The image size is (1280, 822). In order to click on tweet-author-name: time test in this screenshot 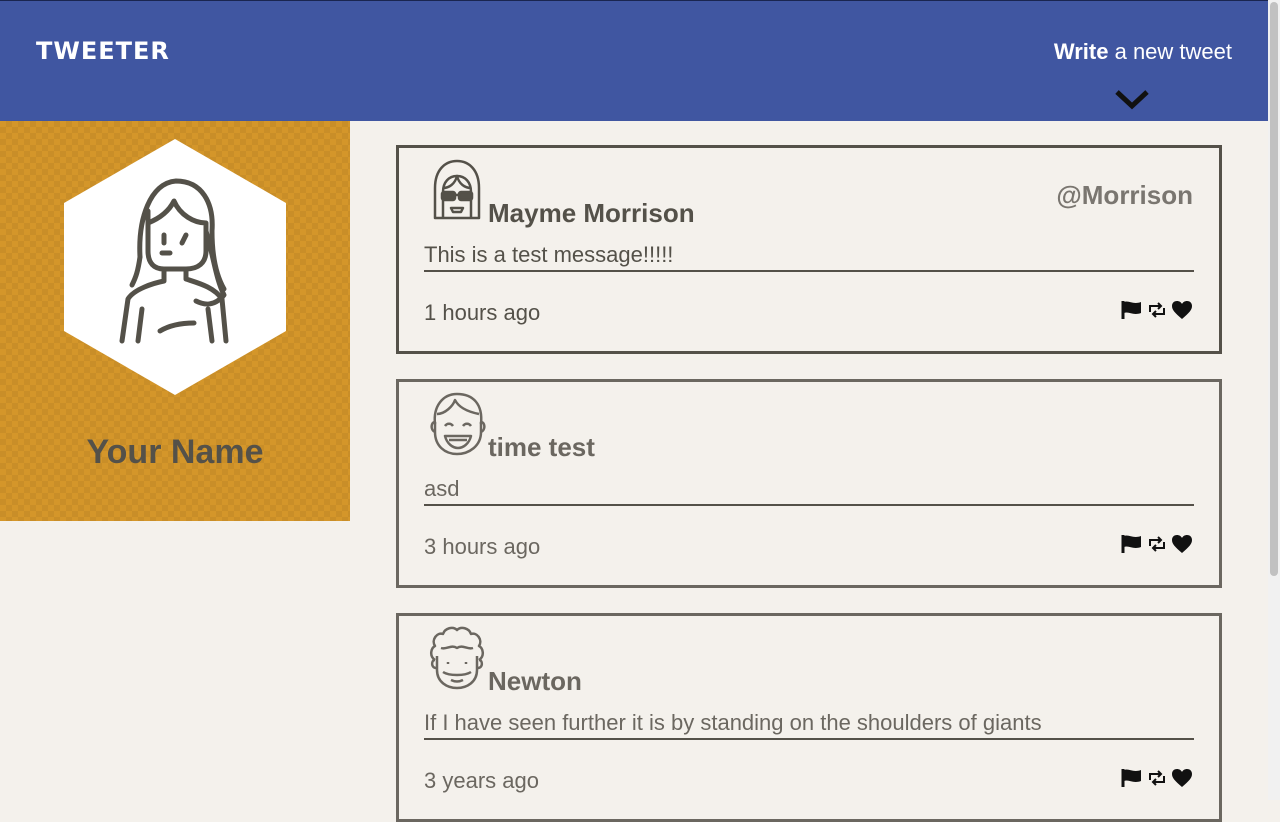, I will do `click(541, 447)`.